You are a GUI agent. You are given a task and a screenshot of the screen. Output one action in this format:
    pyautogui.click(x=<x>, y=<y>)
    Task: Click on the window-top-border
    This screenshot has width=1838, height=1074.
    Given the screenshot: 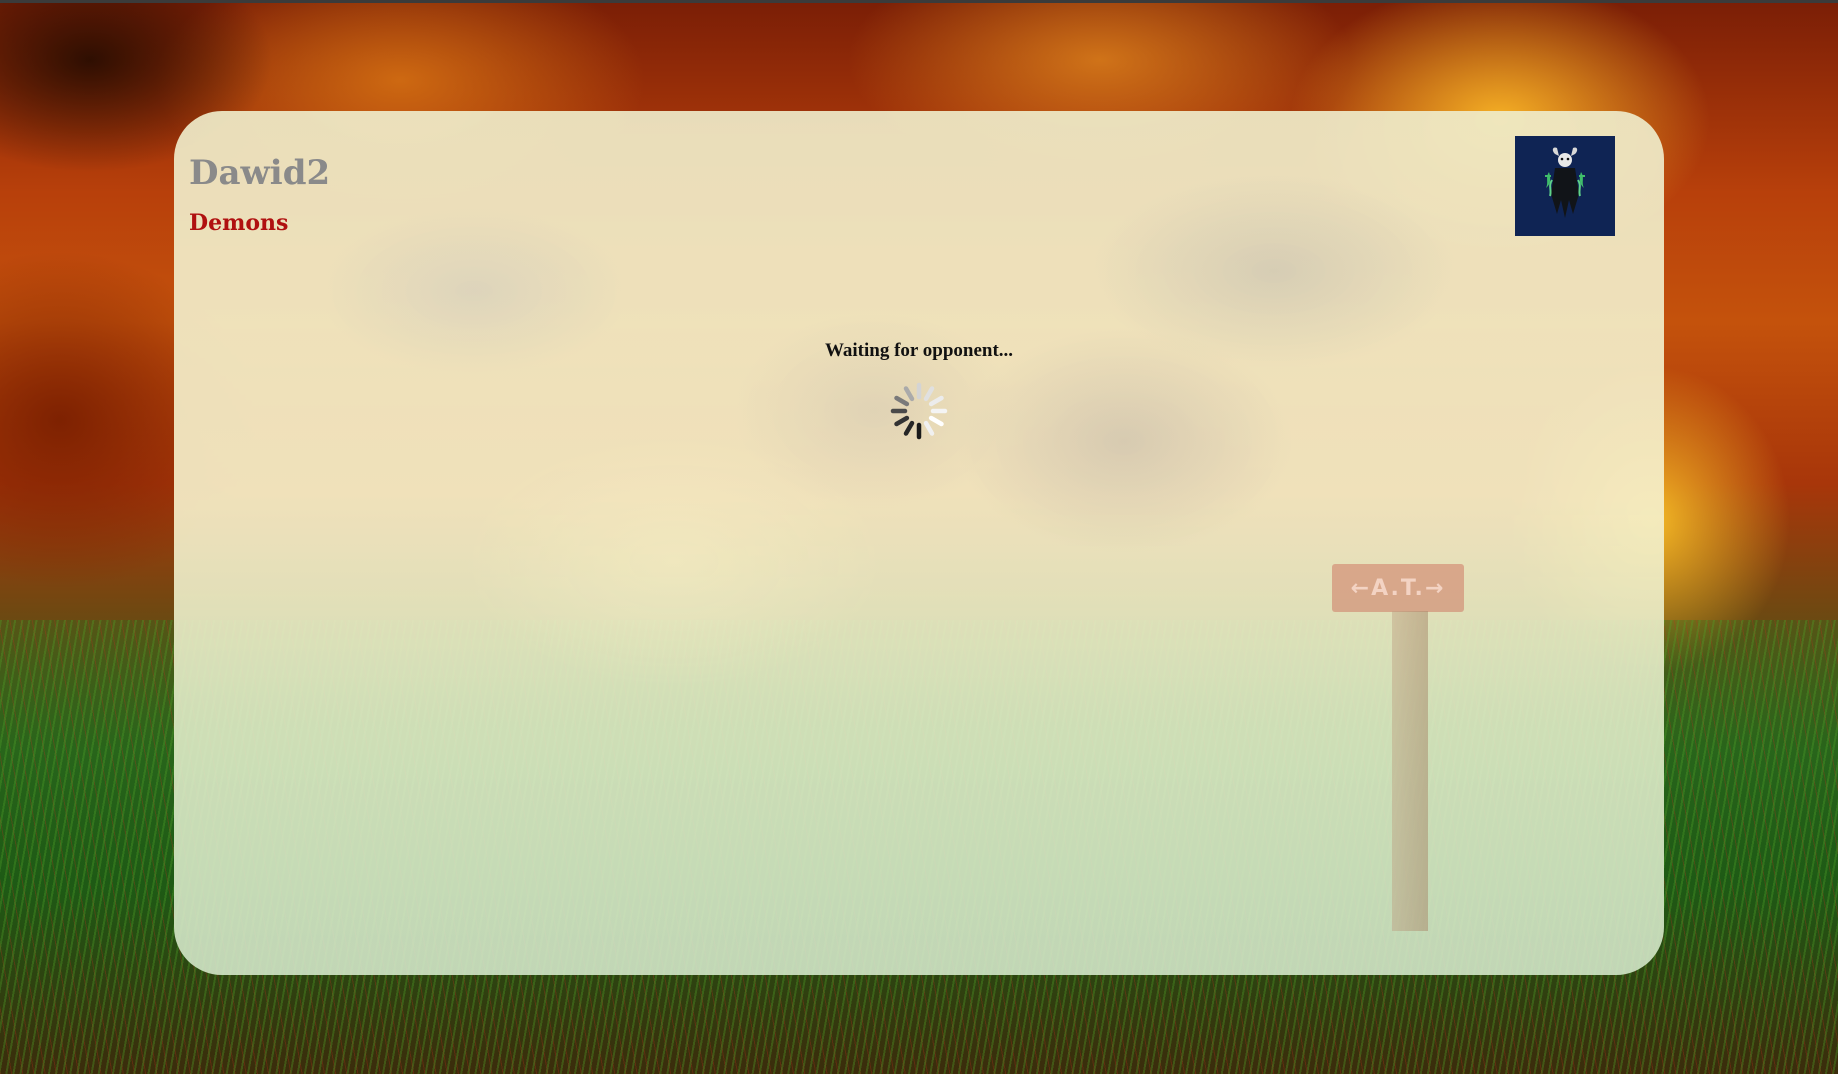 What is the action you would take?
    pyautogui.click(x=919, y=1)
    